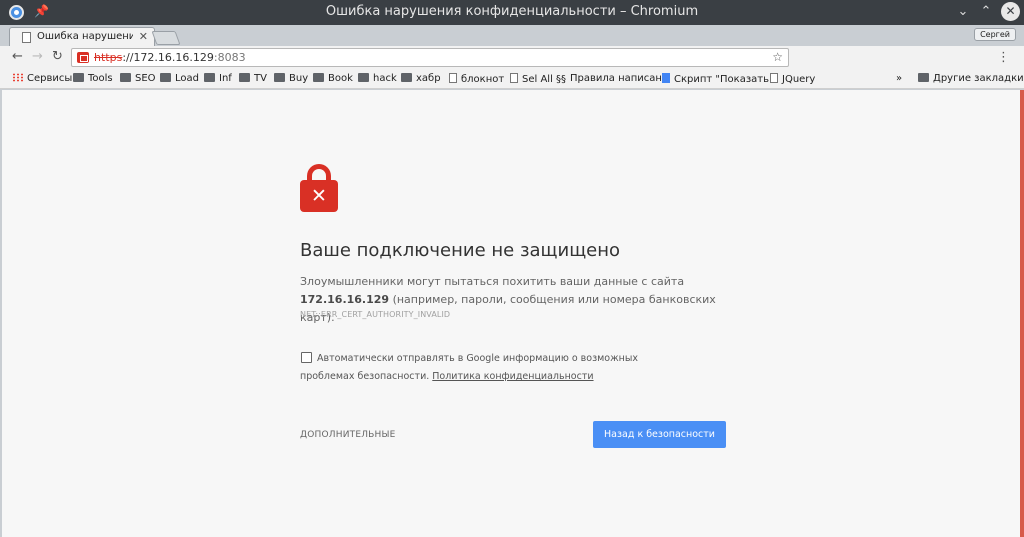 The image size is (1024, 537). What do you see at coordinates (345, 299) in the screenshot?
I see `site-host: 172.16.16.129` at bounding box center [345, 299].